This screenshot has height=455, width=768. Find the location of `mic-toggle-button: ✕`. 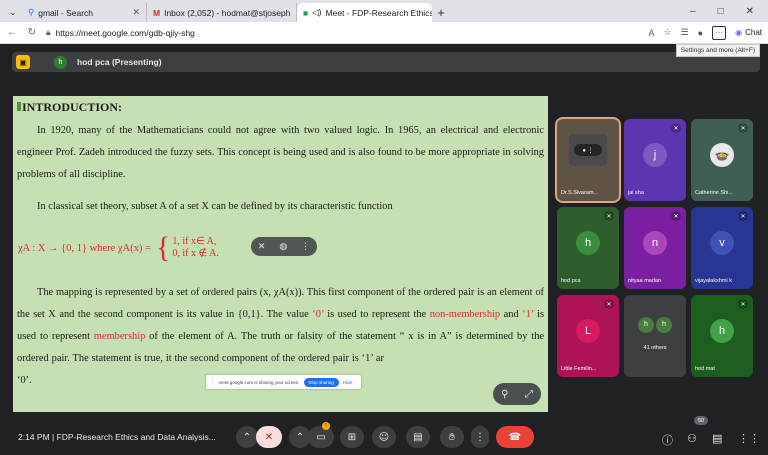

mic-toggle-button: ✕ is located at coordinates (269, 437).